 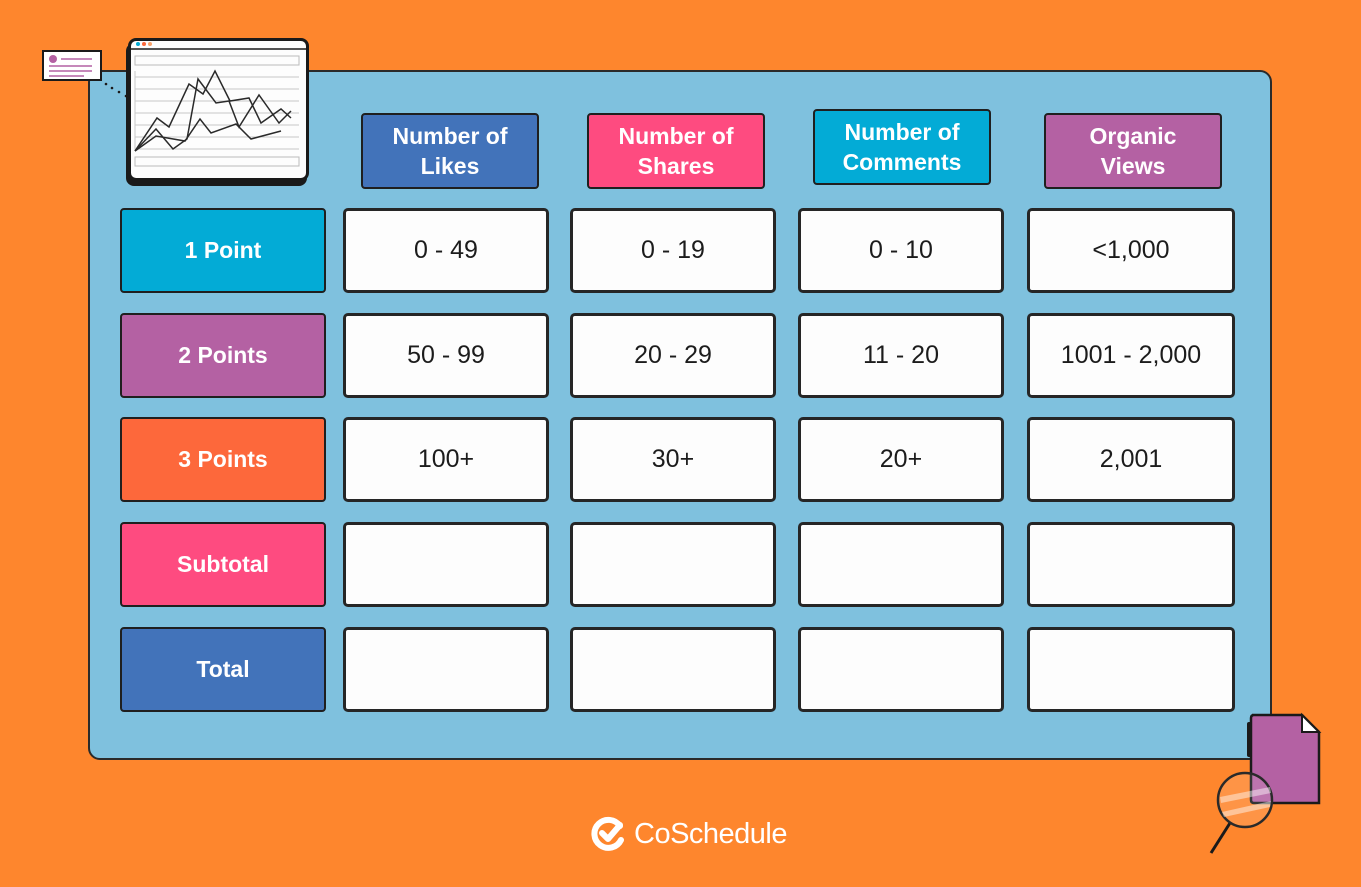 I want to click on table-cell: 0 - 49, so click(x=446, y=250).